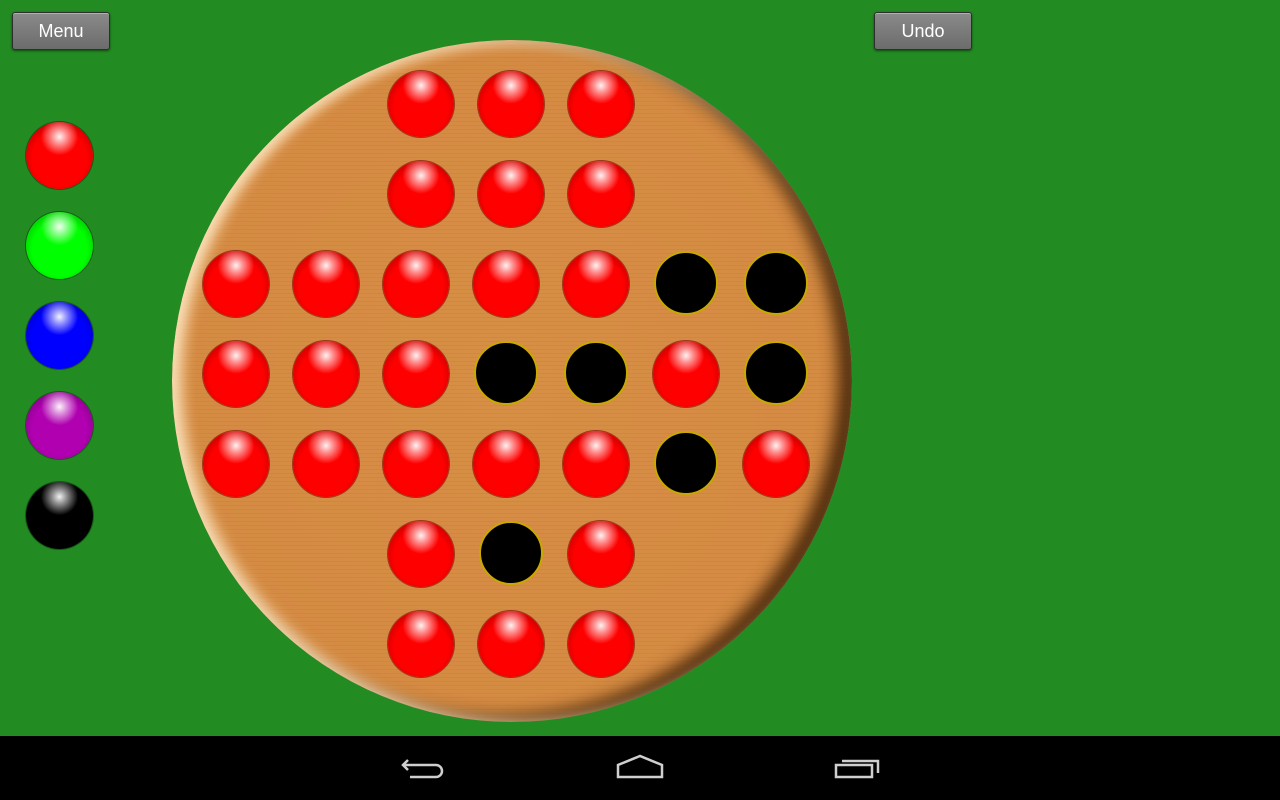  I want to click on palette-black-marble, so click(59, 515).